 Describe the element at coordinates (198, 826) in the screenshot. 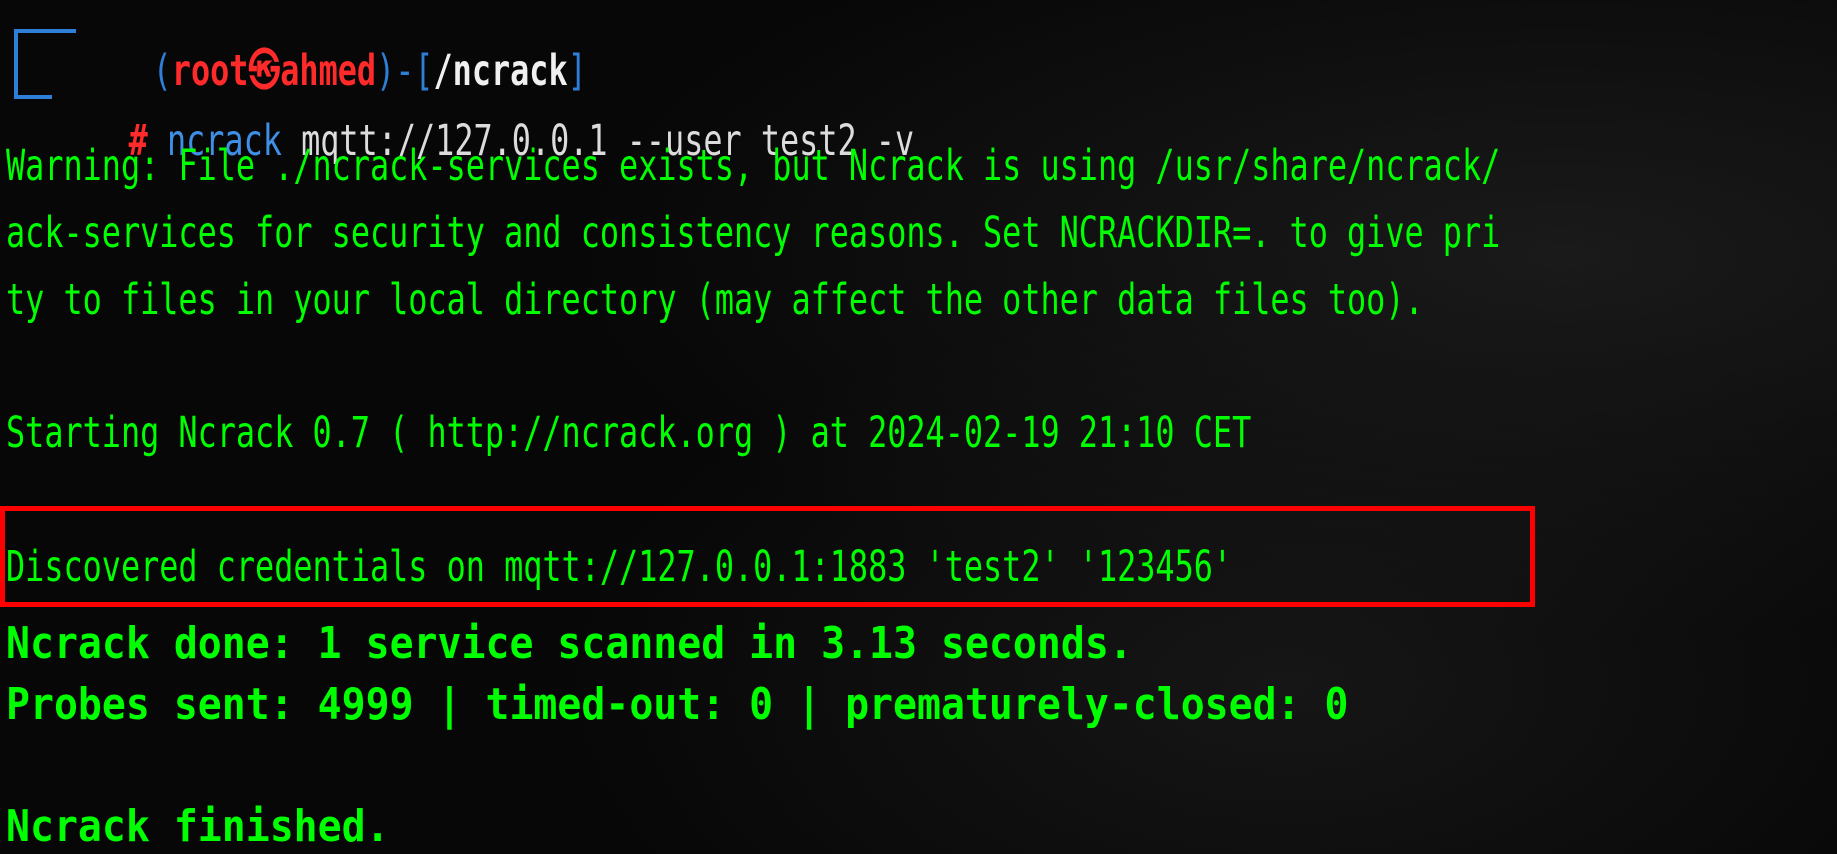

I see `finished-line: Ncrack finished.` at that location.